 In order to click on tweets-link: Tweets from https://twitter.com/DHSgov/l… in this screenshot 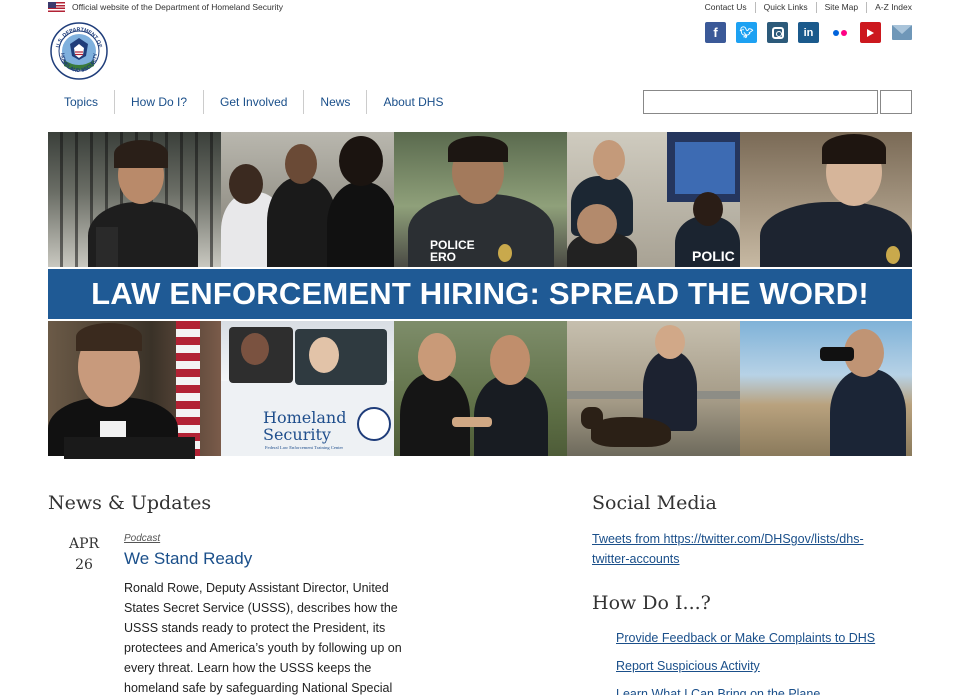, I will do `click(742, 549)`.